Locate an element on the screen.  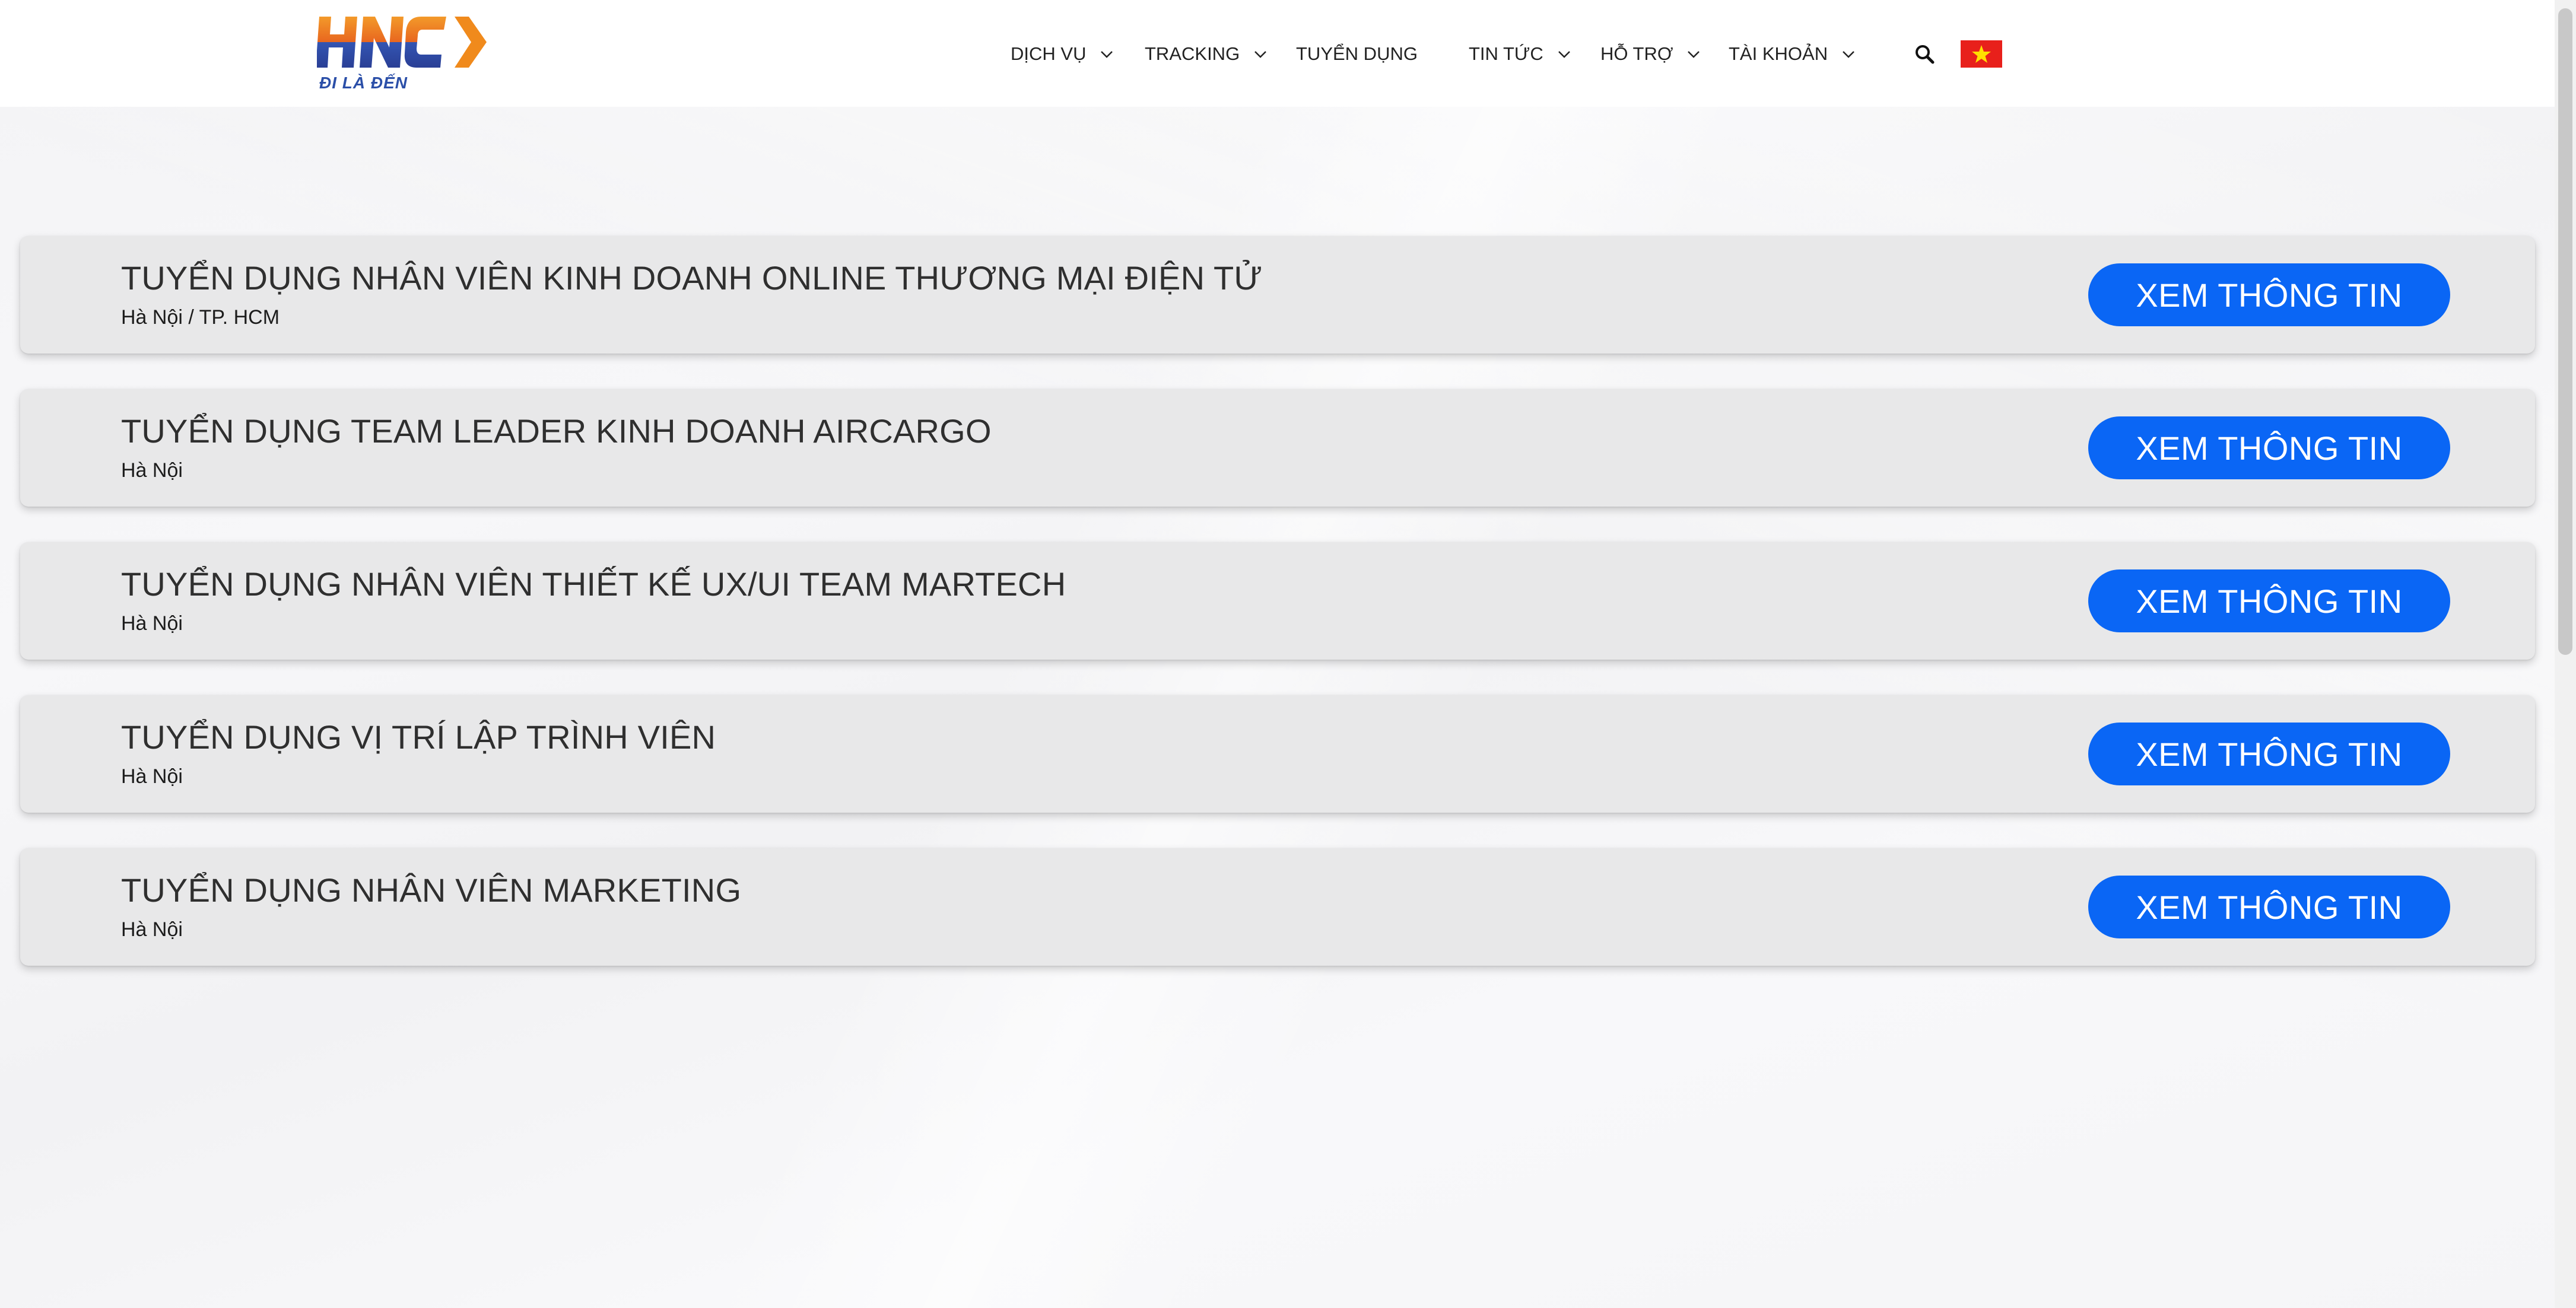
nav-item-label: HỖ TRỢ is located at coordinates (1636, 53).